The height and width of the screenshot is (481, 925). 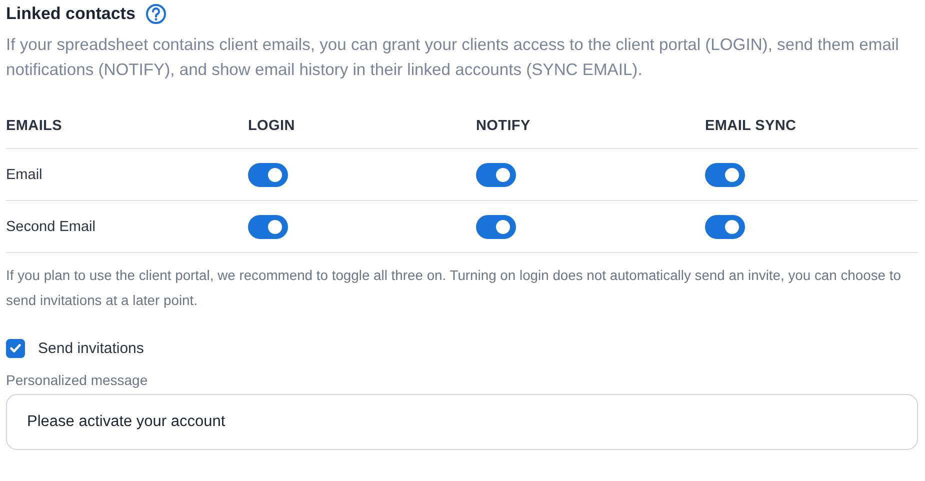 What do you see at coordinates (77, 380) in the screenshot?
I see `field-label: Personalized message` at bounding box center [77, 380].